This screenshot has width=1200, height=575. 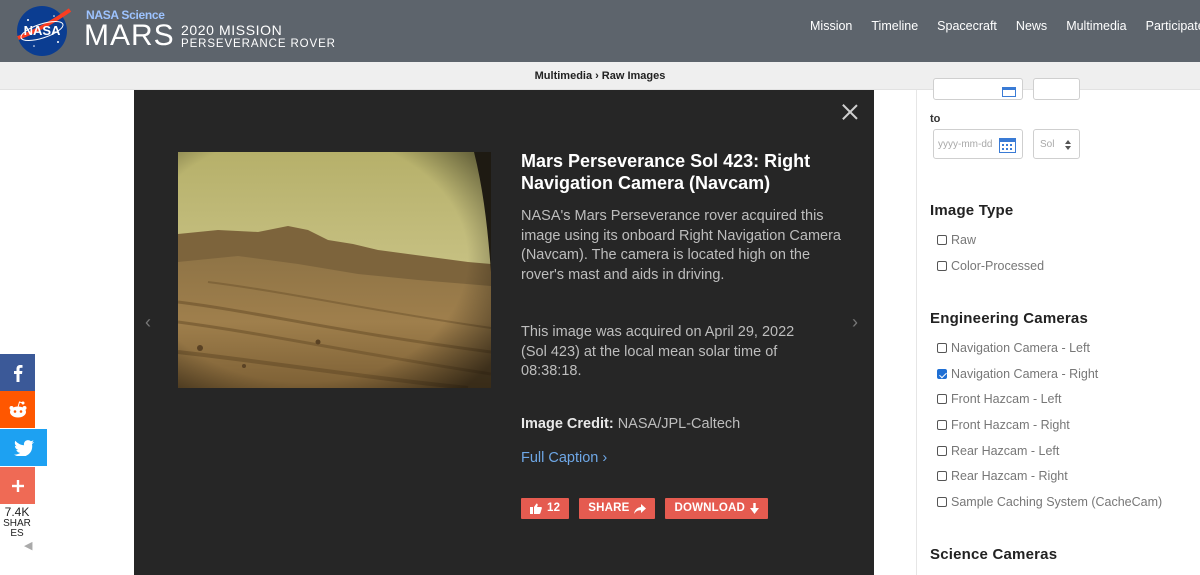 I want to click on share-count: 7.4K, so click(x=17, y=512).